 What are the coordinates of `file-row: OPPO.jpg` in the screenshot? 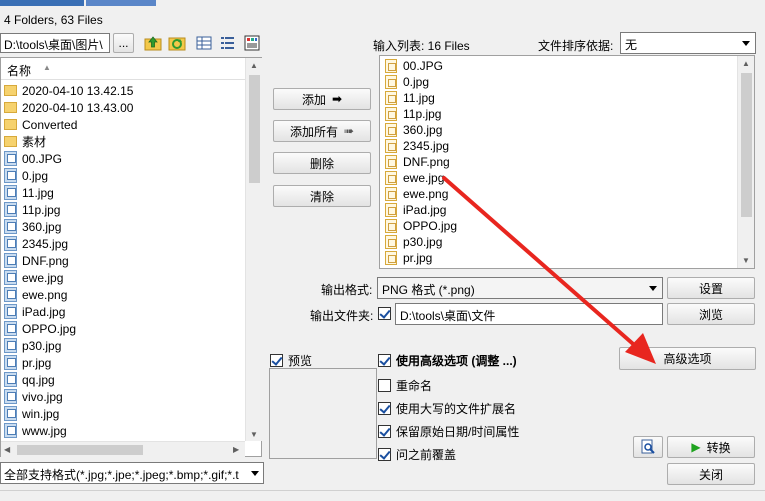 It's located at (40, 328).